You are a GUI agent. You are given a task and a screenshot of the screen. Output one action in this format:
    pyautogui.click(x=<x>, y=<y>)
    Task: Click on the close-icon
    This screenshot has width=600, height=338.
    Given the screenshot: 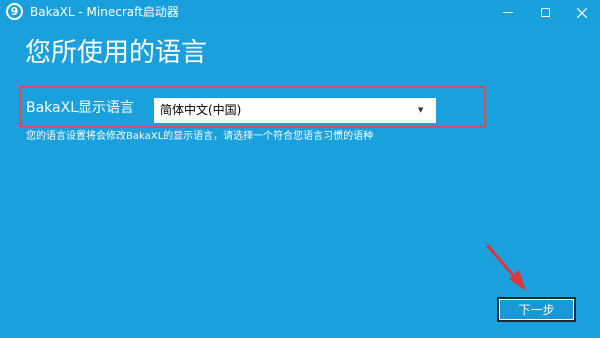 What is the action you would take?
    pyautogui.click(x=582, y=12)
    